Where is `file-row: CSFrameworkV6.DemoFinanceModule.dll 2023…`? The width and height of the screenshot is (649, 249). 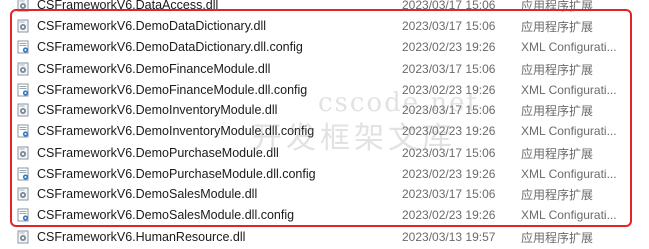 file-row: CSFrameworkV6.DemoFinanceModule.dll 2023… is located at coordinates (324, 69).